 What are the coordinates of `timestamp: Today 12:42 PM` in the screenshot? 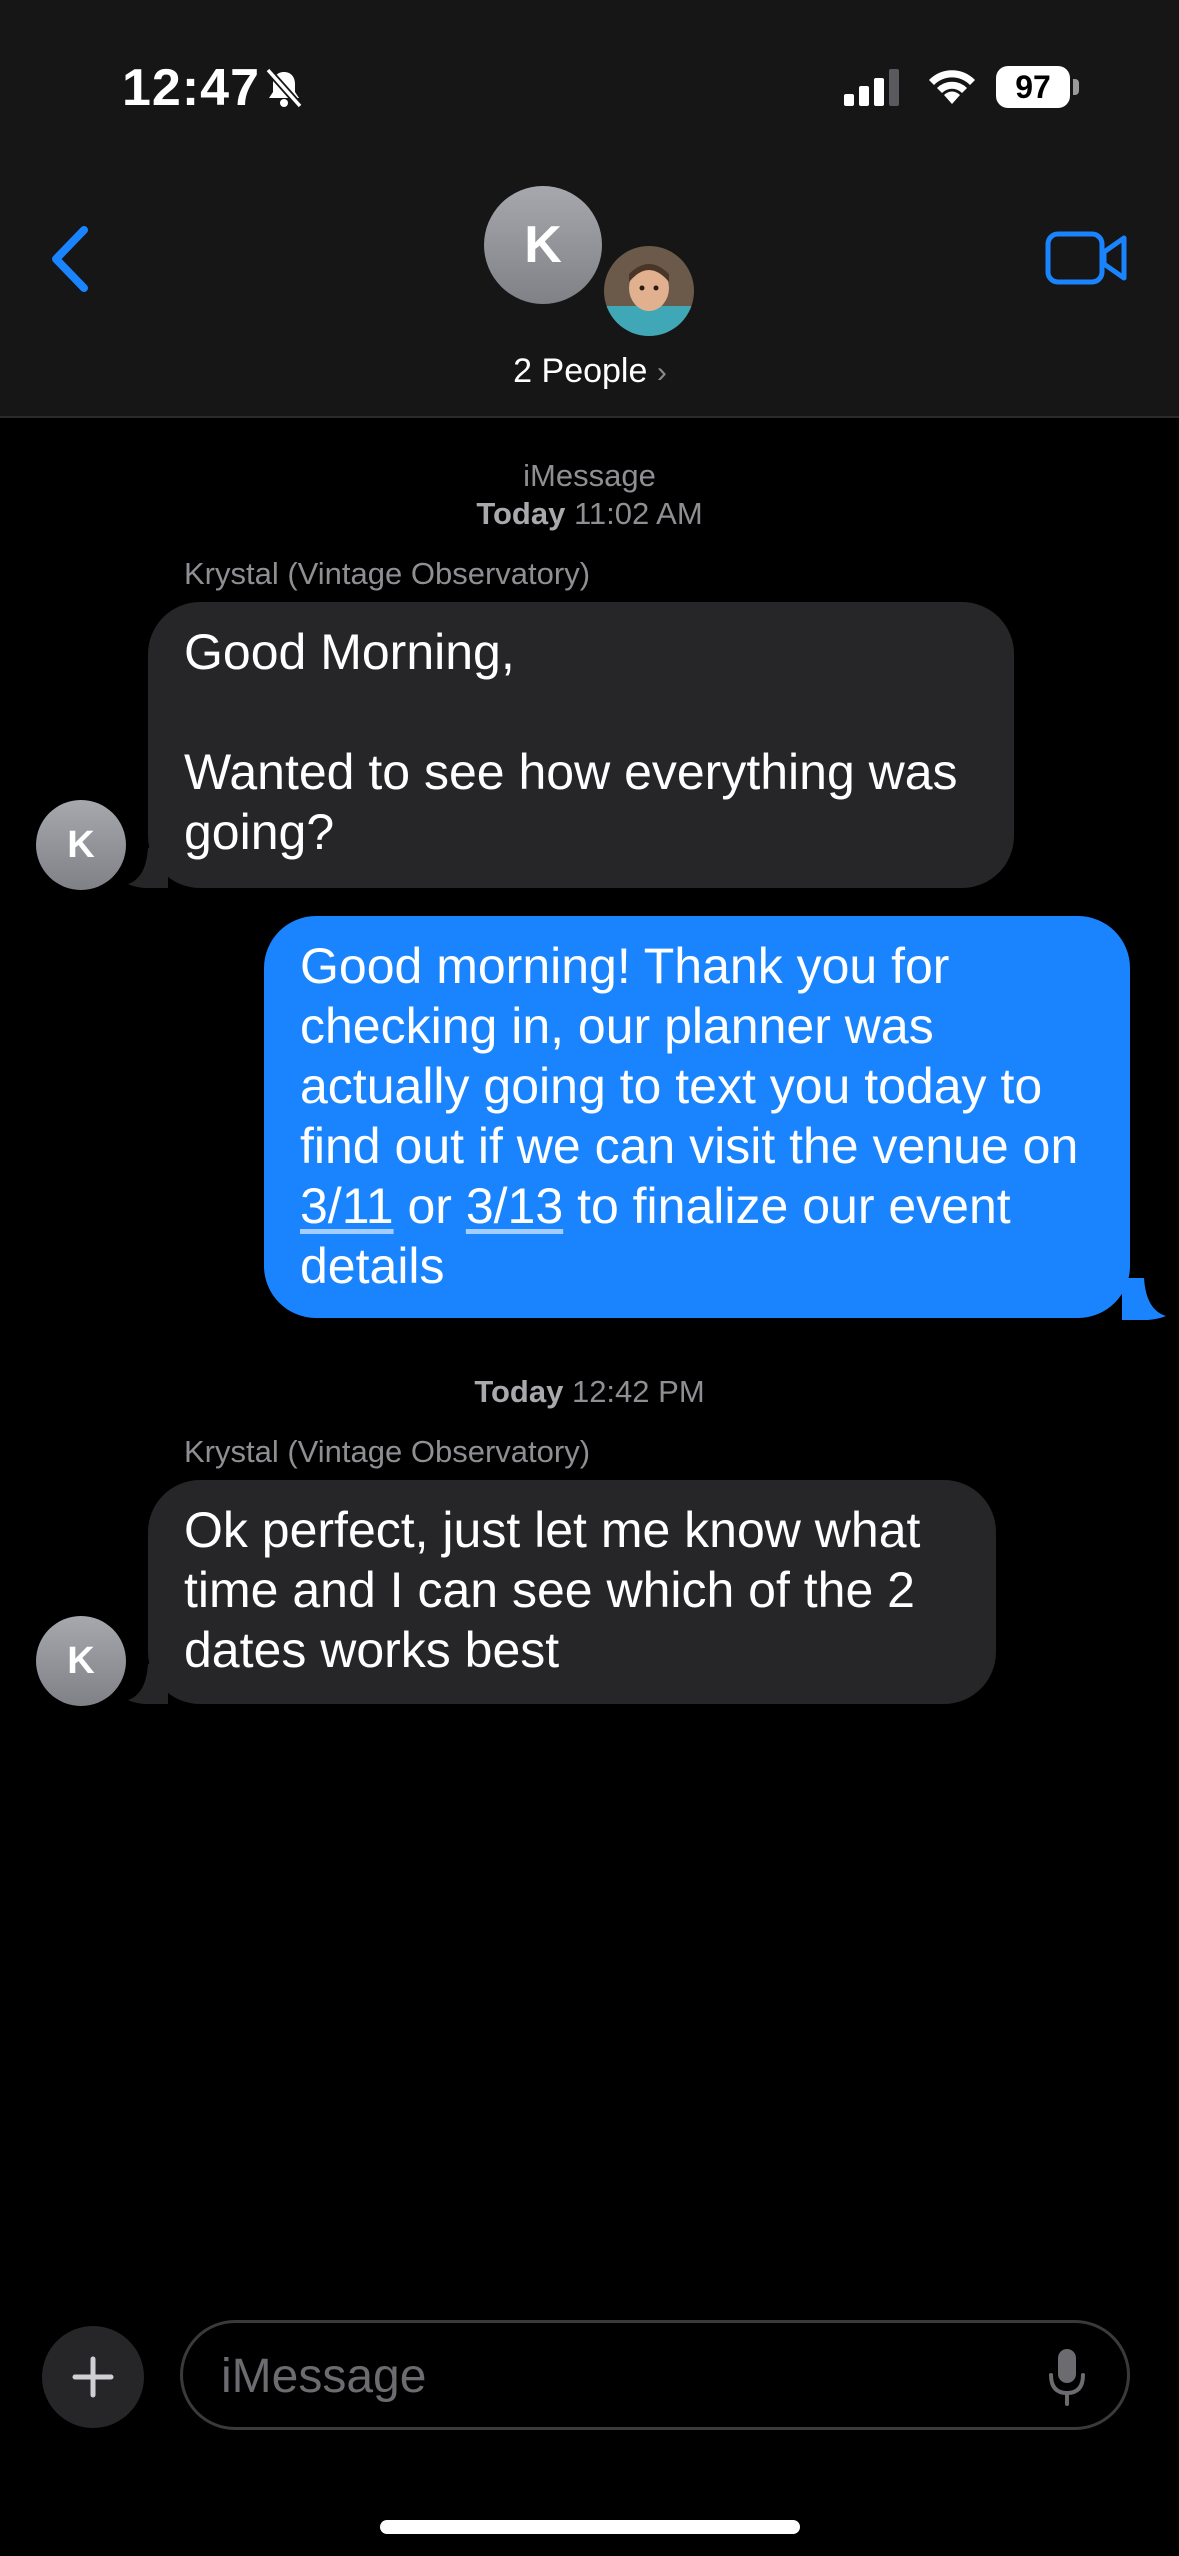 It's located at (589, 1392).